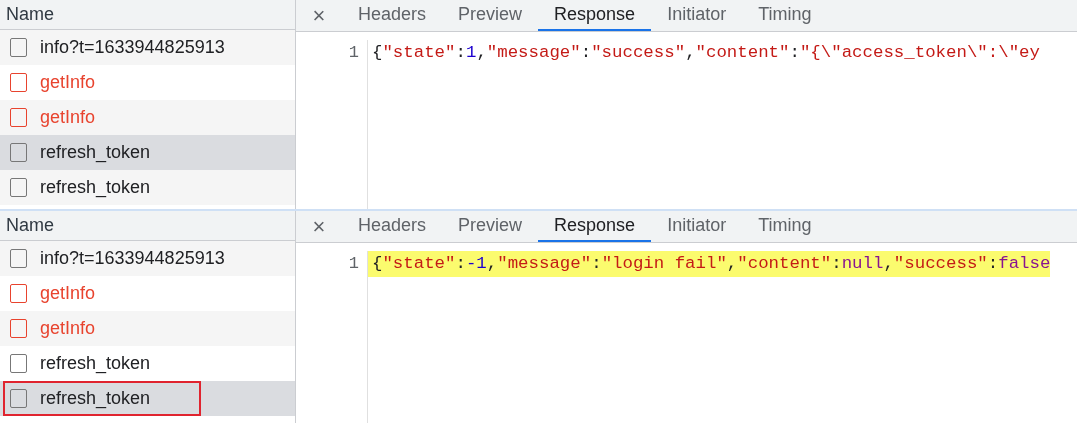  Describe the element at coordinates (705, 53) in the screenshot. I see `code-line: {"state":1,"message":"success","content":"{\"access_token\":\"ey` at that location.